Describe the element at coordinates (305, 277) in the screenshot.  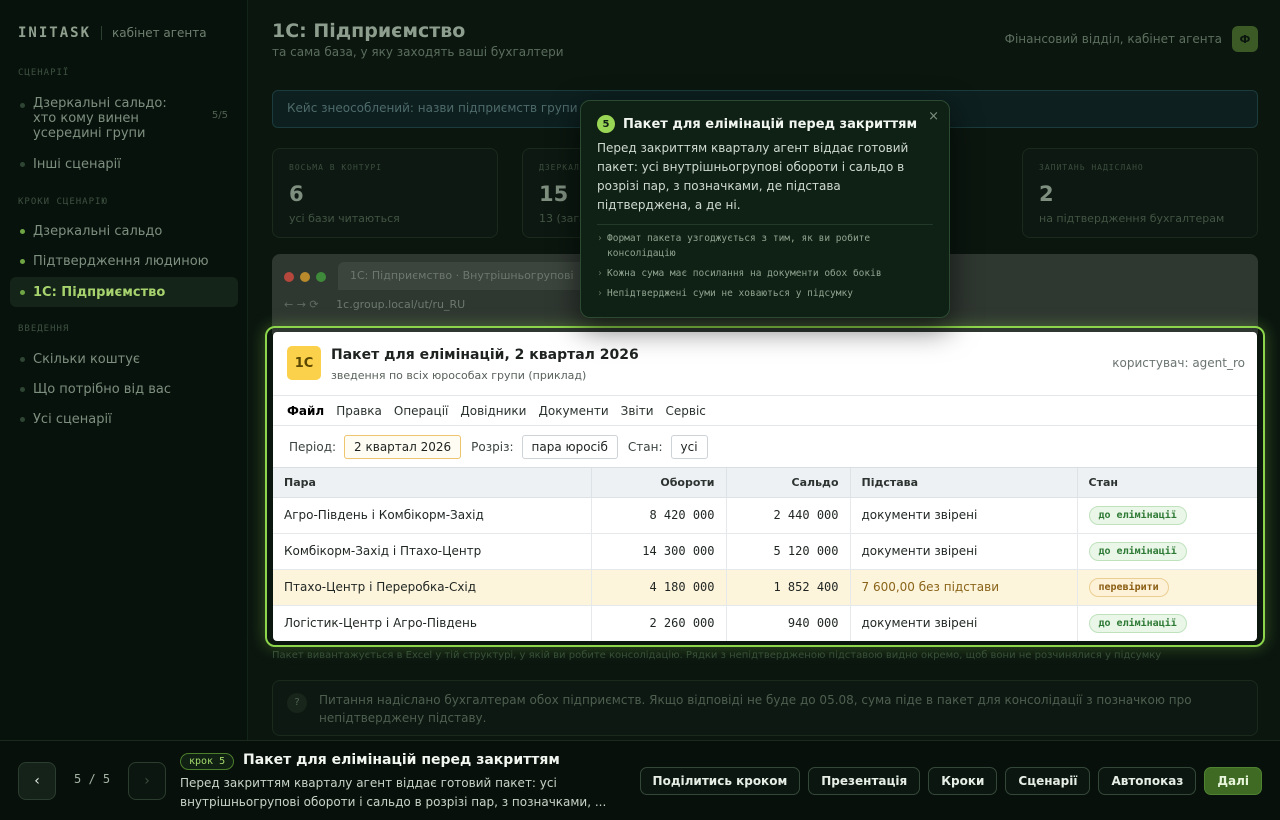
I see `minimize-window-icon` at that location.